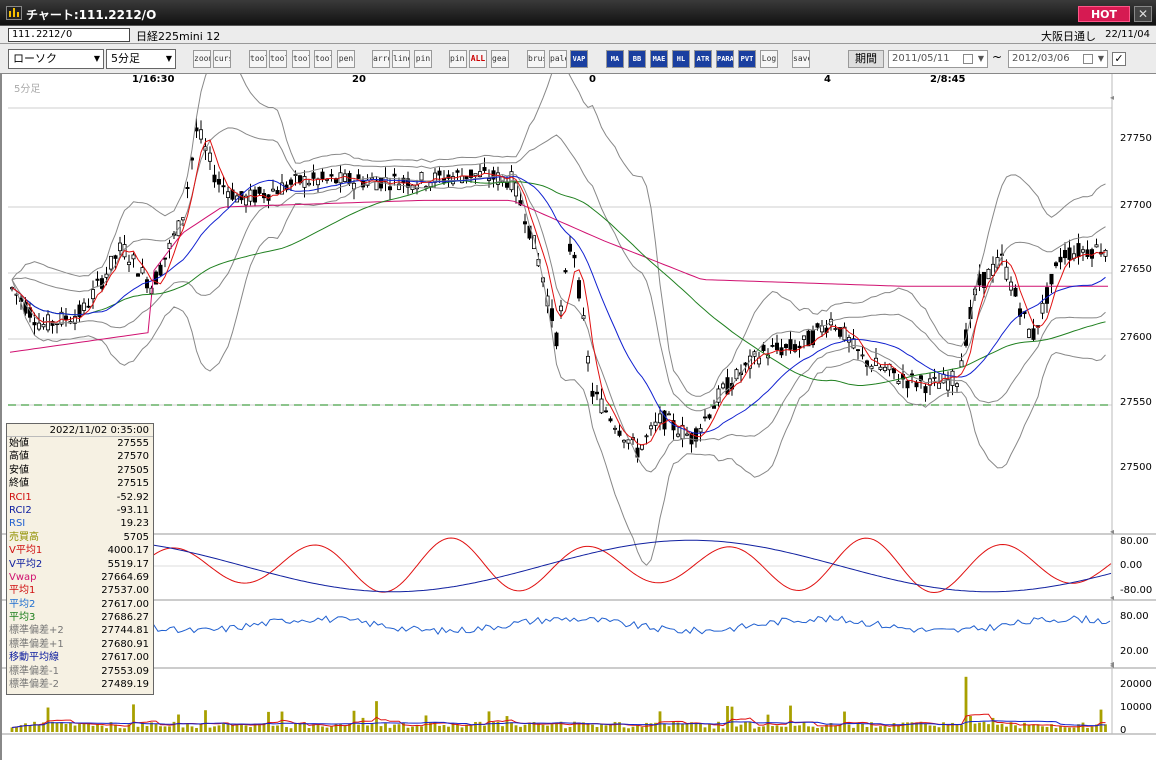  What do you see at coordinates (69, 35) in the screenshot?
I see `symbol-field: 111.2212/O` at bounding box center [69, 35].